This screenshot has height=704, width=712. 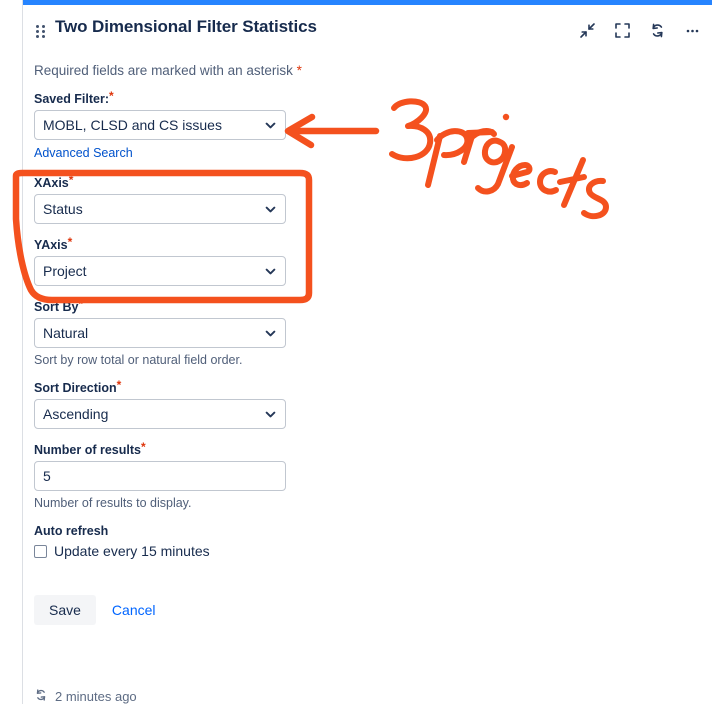 What do you see at coordinates (373, 305) in the screenshot?
I see `sort-by-label: Sort By*` at bounding box center [373, 305].